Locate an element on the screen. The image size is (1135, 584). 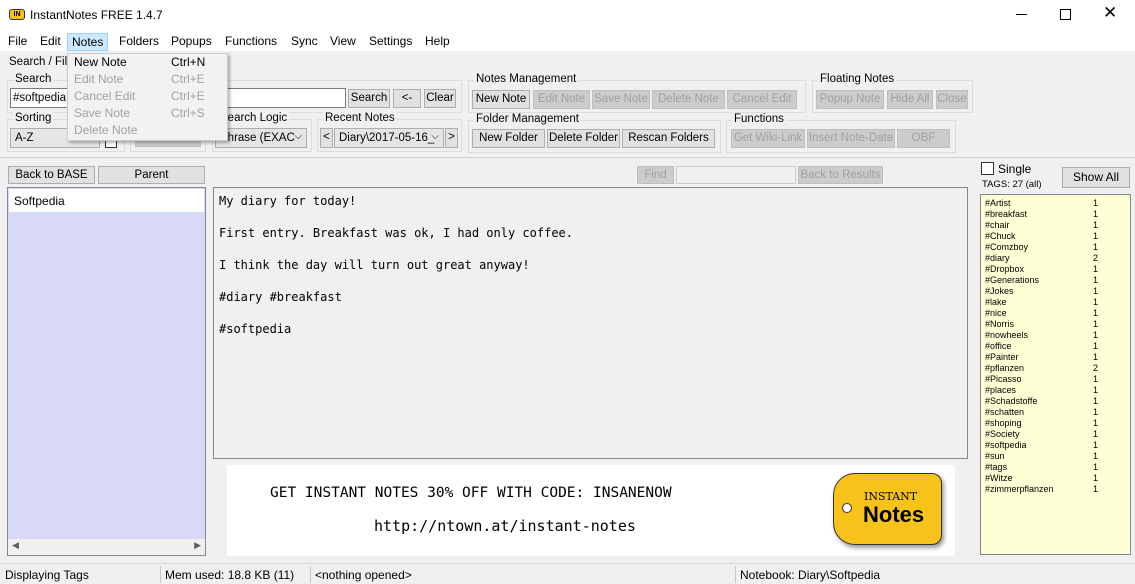
promo-url: http://ntown.at/instant-notes is located at coordinates (505, 526).